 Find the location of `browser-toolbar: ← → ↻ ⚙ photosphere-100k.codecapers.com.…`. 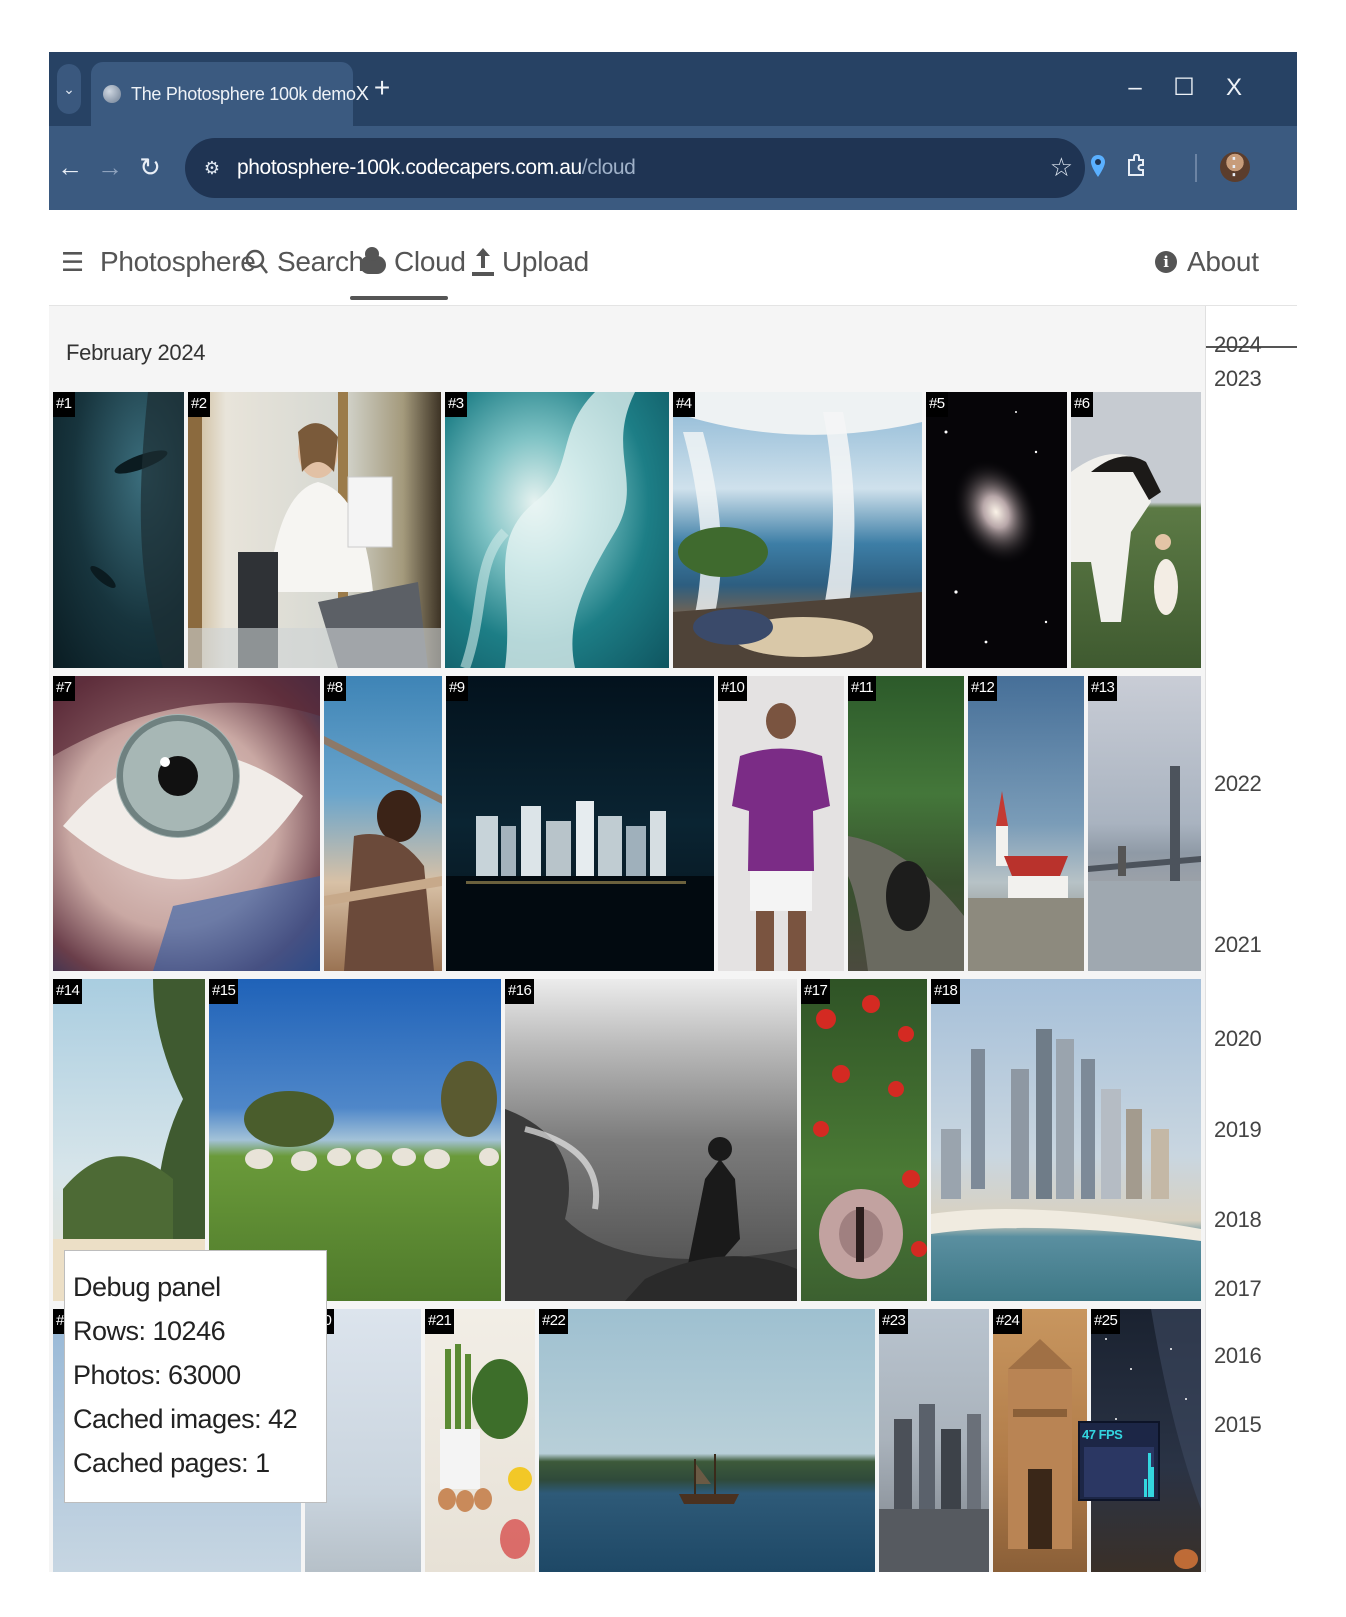

browser-toolbar: ← → ↻ ⚙ photosphere-100k.codecapers.com.… is located at coordinates (673, 168).